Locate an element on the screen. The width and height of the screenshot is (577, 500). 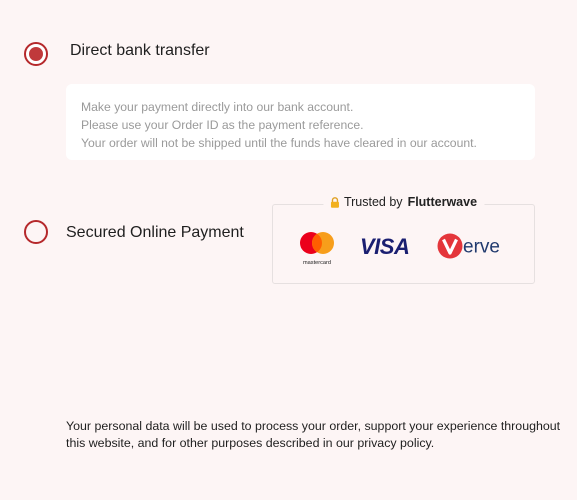
visa-wordmark: VISA is located at coordinates (384, 246).